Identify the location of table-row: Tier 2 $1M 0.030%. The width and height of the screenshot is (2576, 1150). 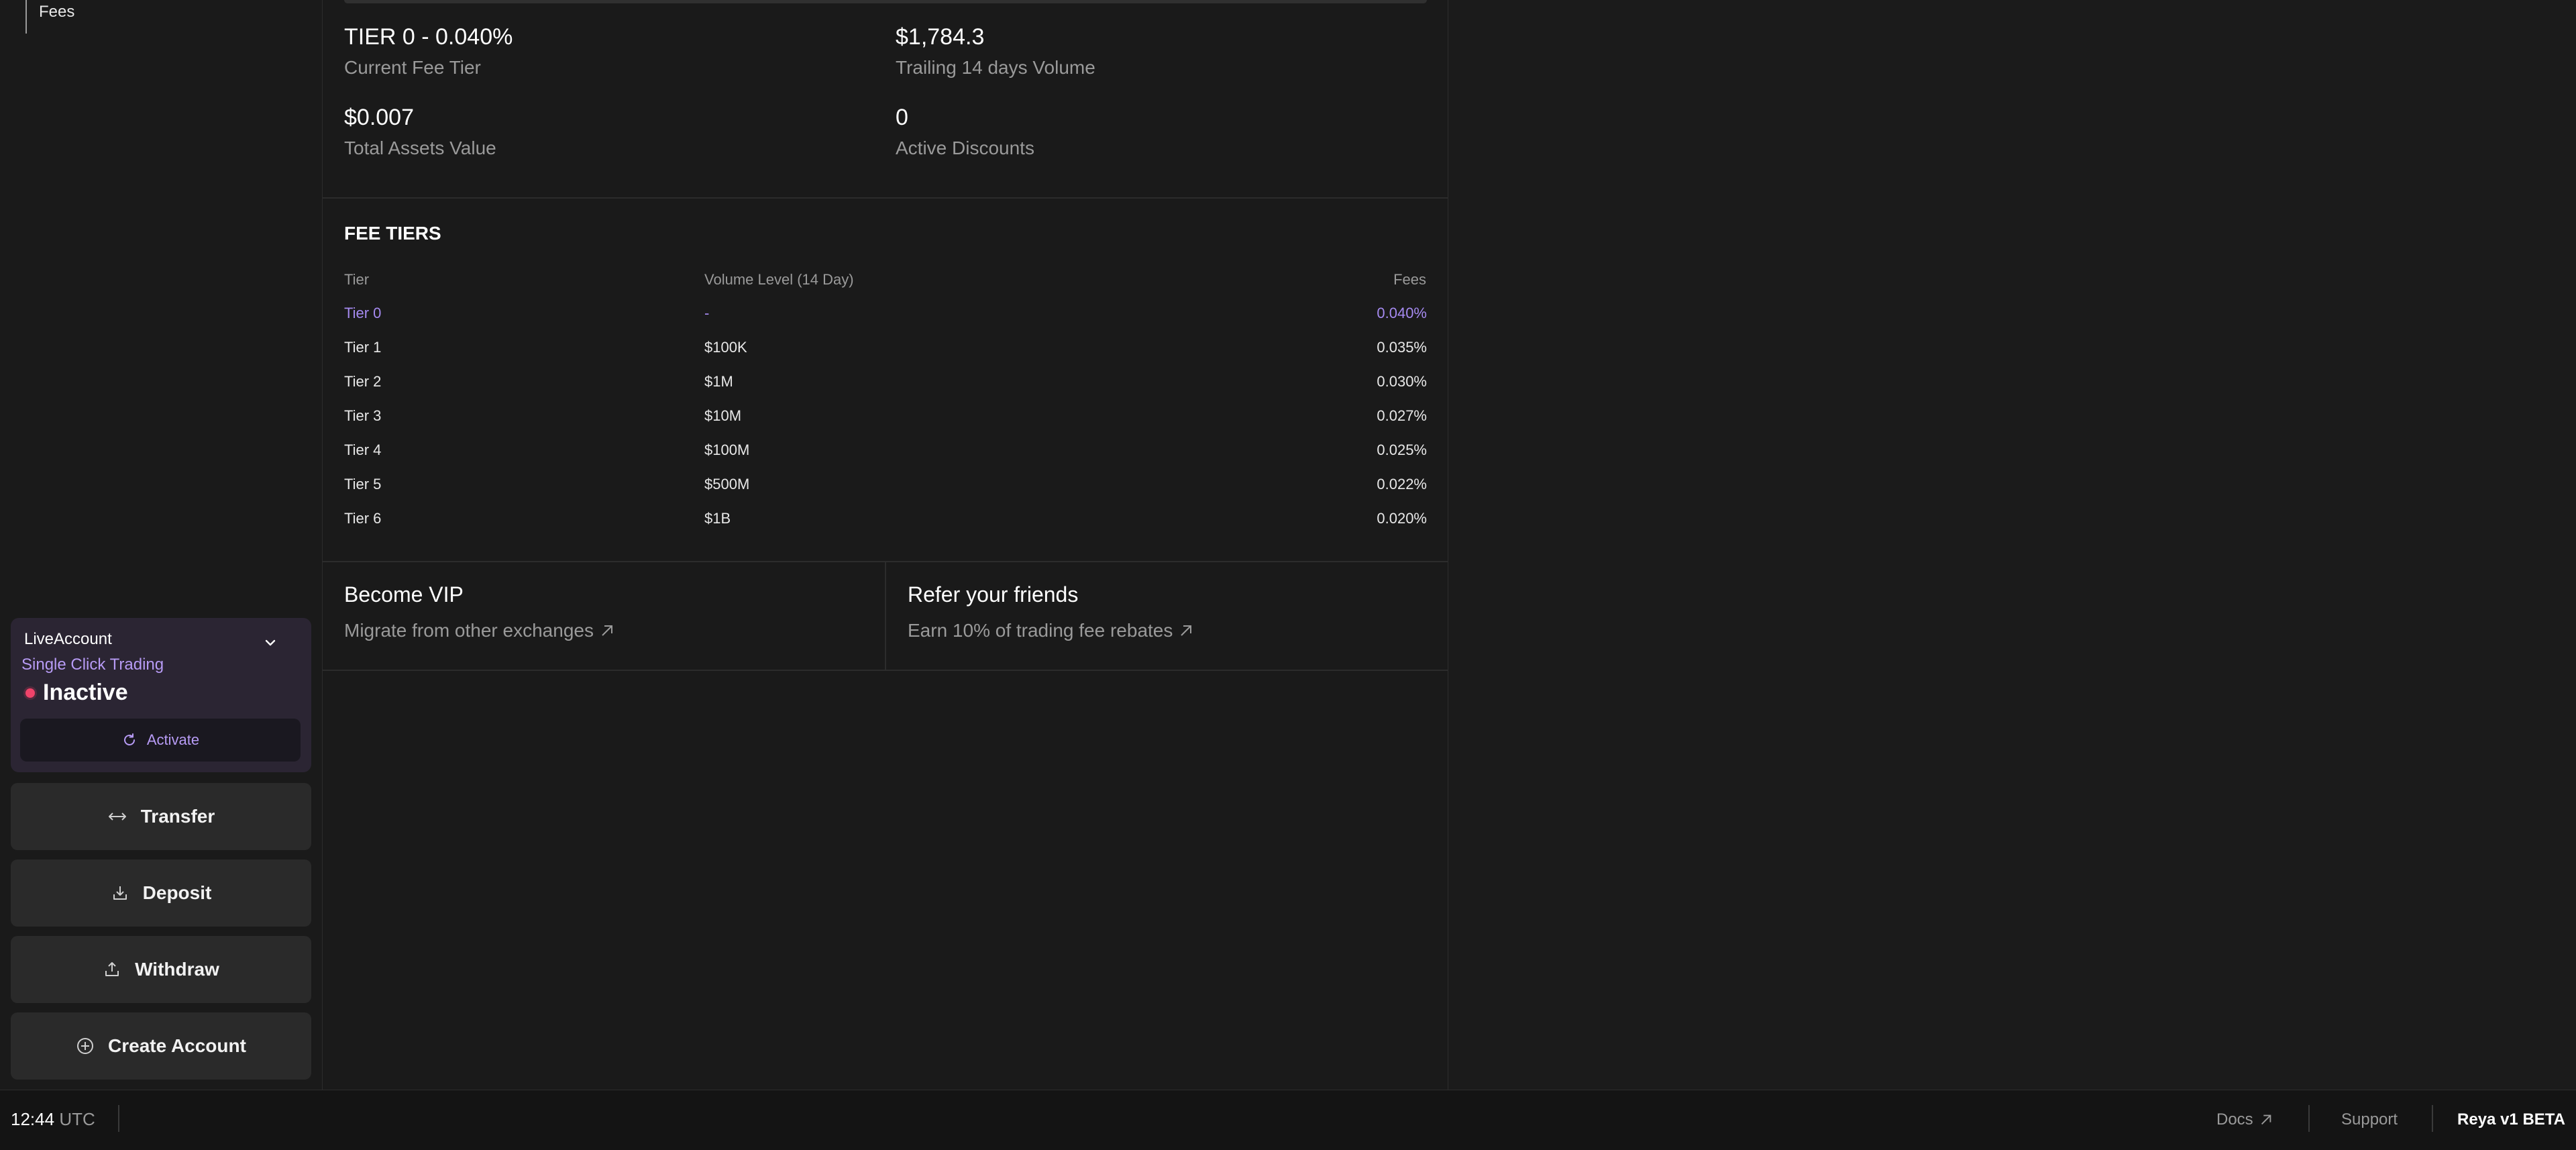
(885, 386).